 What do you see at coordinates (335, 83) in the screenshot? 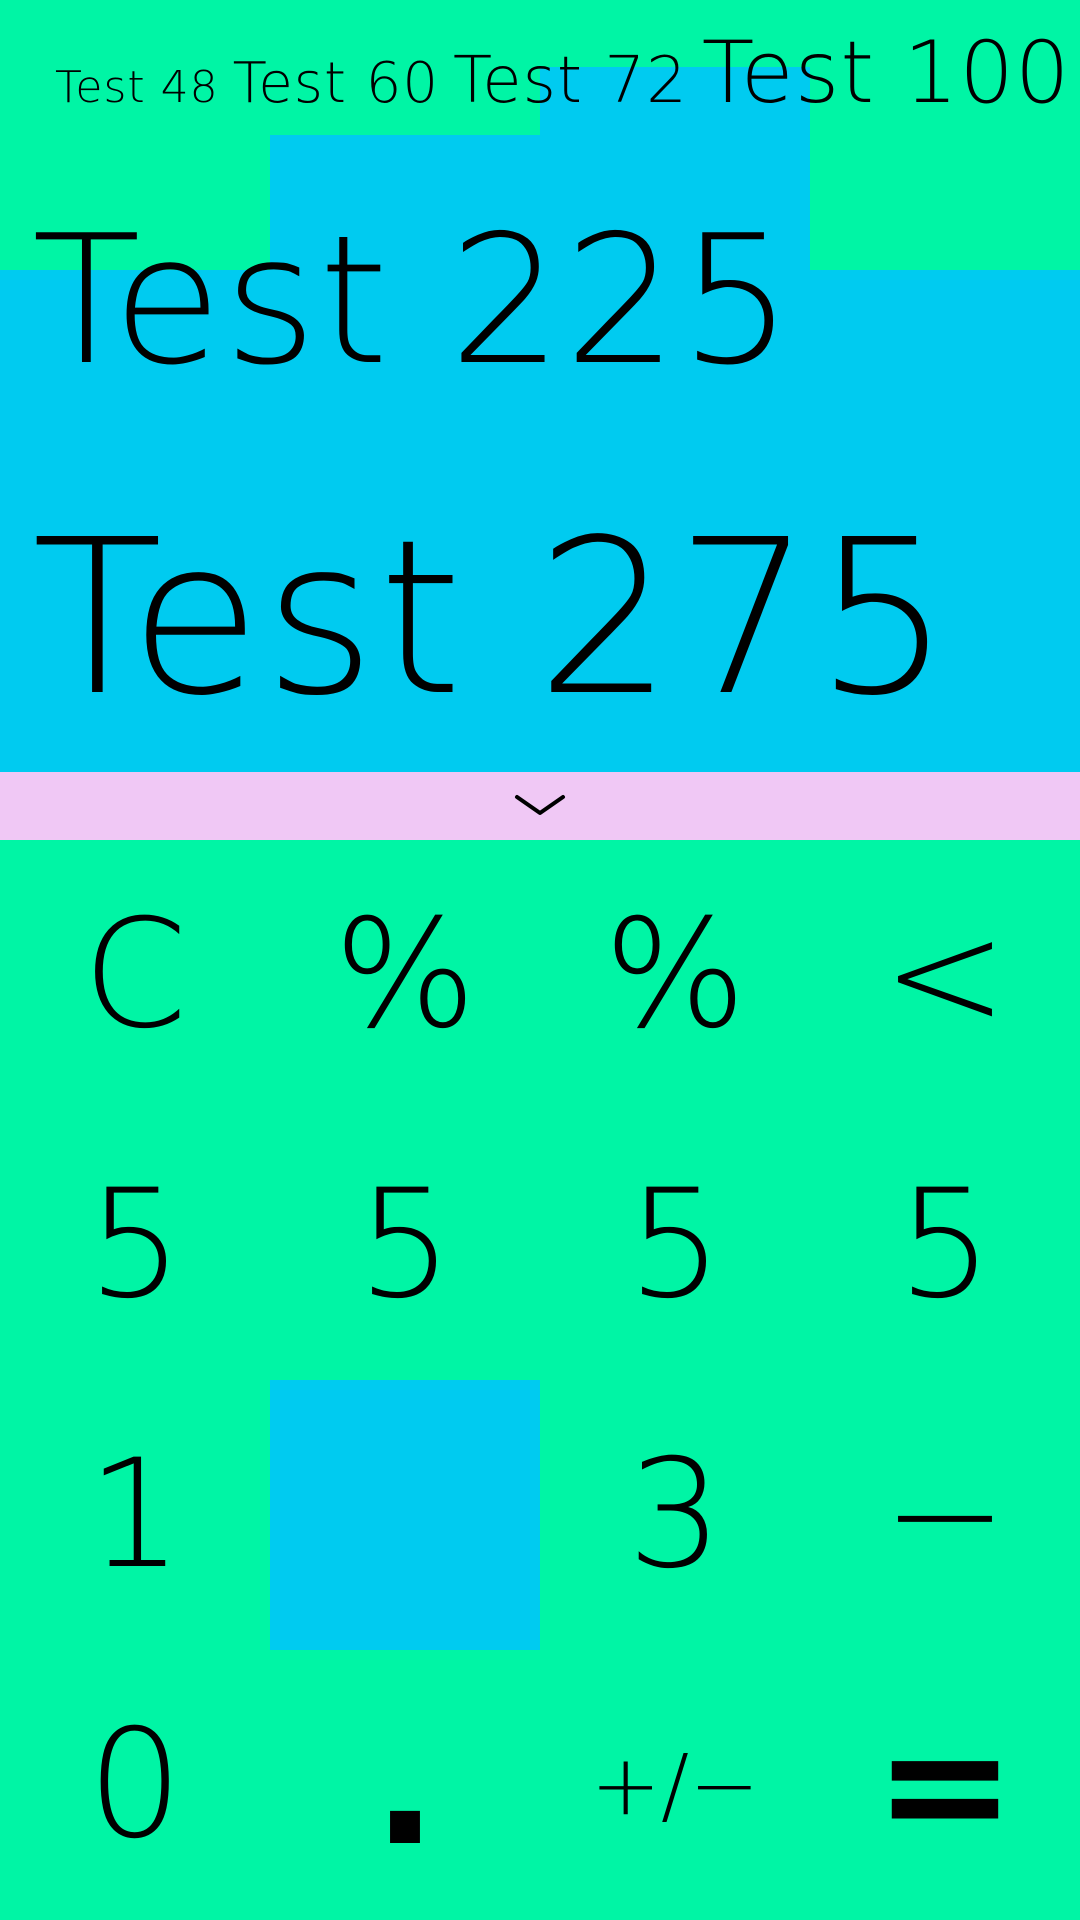
I see `sample-text-60: Test 60` at bounding box center [335, 83].